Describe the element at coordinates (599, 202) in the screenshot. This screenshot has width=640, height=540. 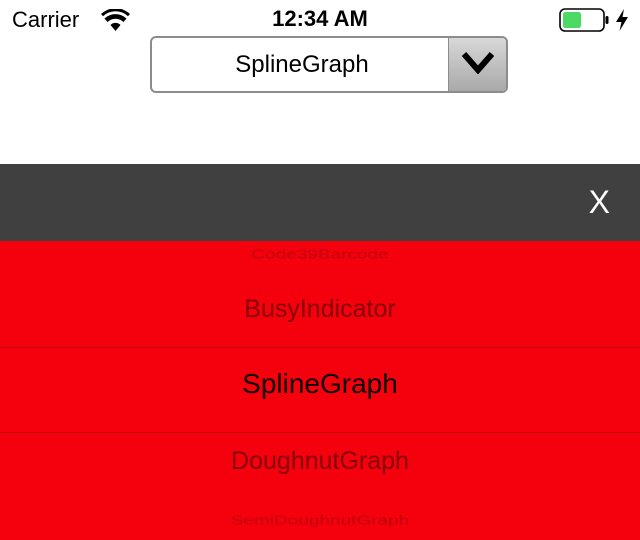
I see `close-button: X` at that location.